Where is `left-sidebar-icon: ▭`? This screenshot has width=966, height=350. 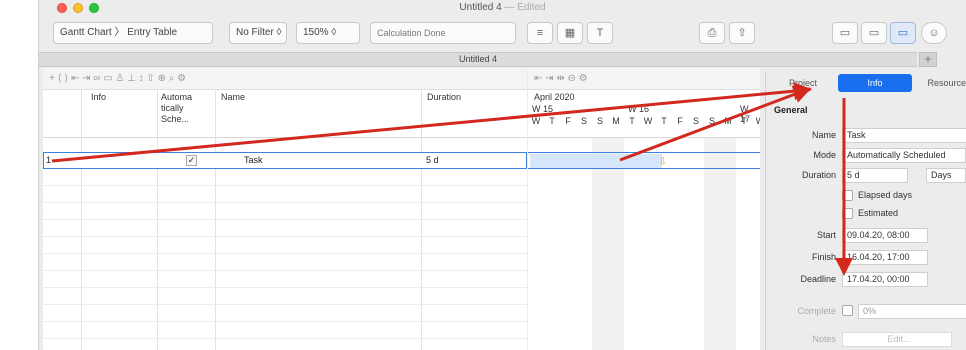 left-sidebar-icon: ▭ is located at coordinates (845, 33).